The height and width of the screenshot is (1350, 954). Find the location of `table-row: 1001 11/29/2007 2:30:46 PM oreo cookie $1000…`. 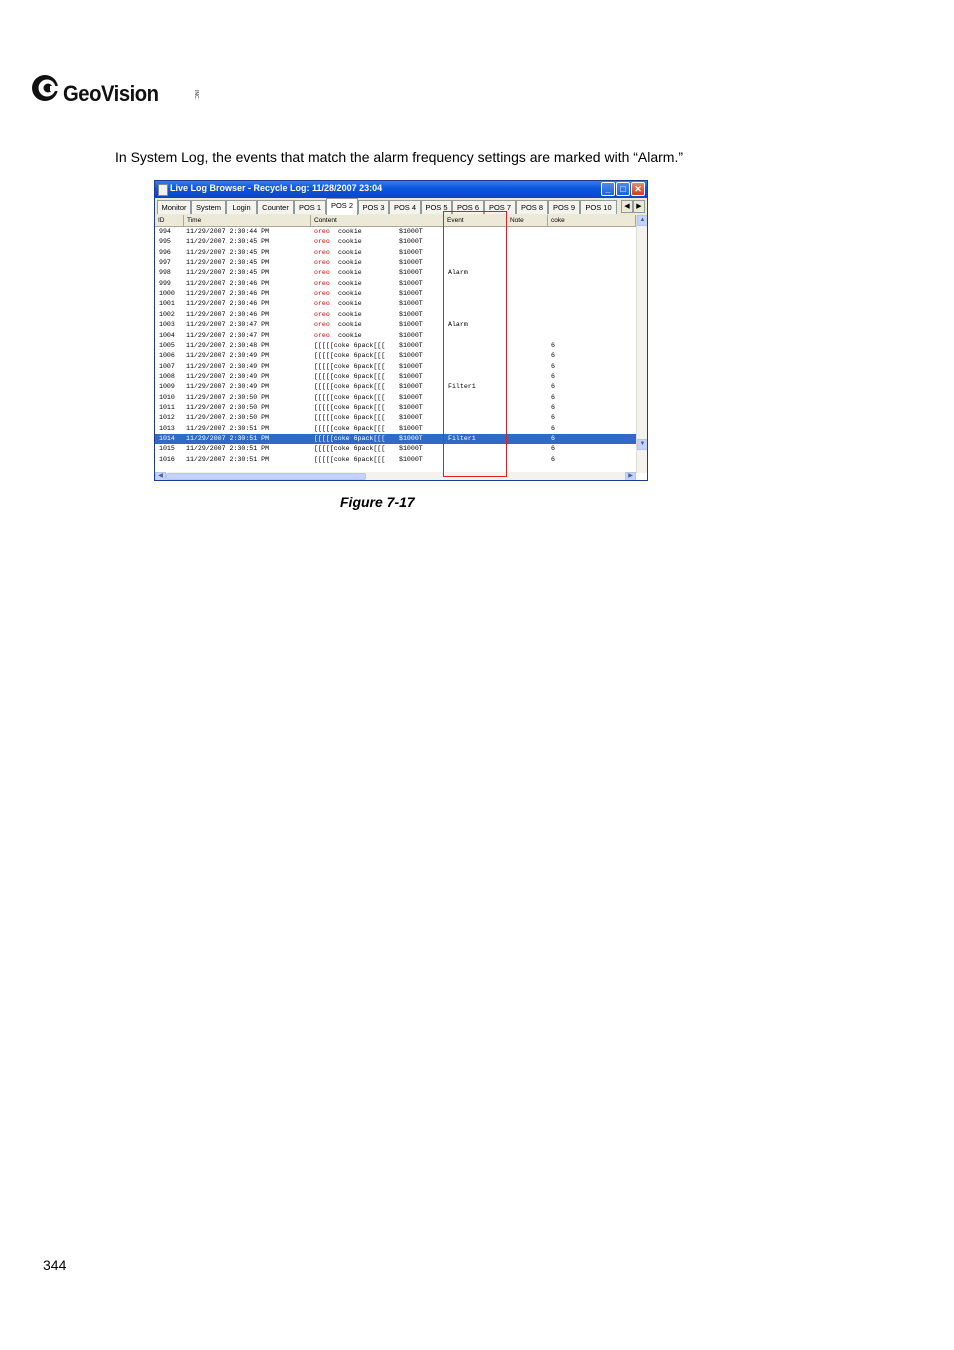

table-row: 1001 11/29/2007 2:30:46 PM oreo cookie $1000… is located at coordinates (395, 304).